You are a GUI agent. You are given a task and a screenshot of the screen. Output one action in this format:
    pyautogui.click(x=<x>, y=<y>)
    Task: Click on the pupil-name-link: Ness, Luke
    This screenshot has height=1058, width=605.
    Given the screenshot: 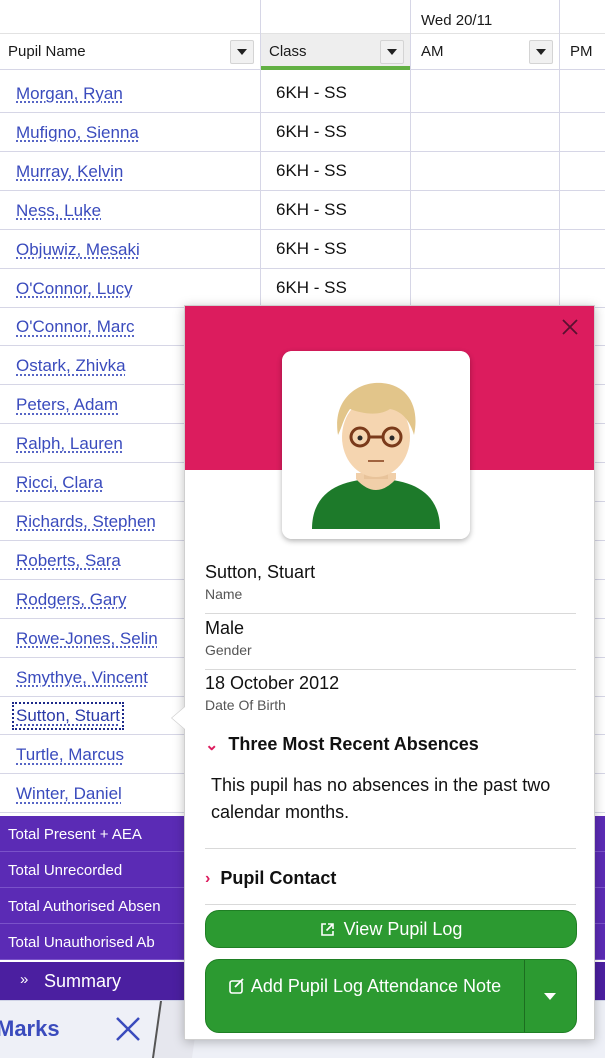 What is the action you would take?
    pyautogui.click(x=58, y=211)
    